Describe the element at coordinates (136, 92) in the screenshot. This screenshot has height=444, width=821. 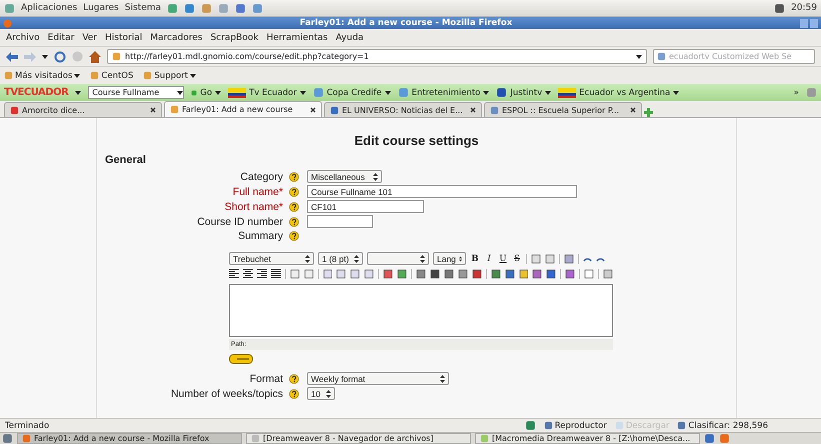
I see `toolbar-search-field: Course Fullname` at that location.